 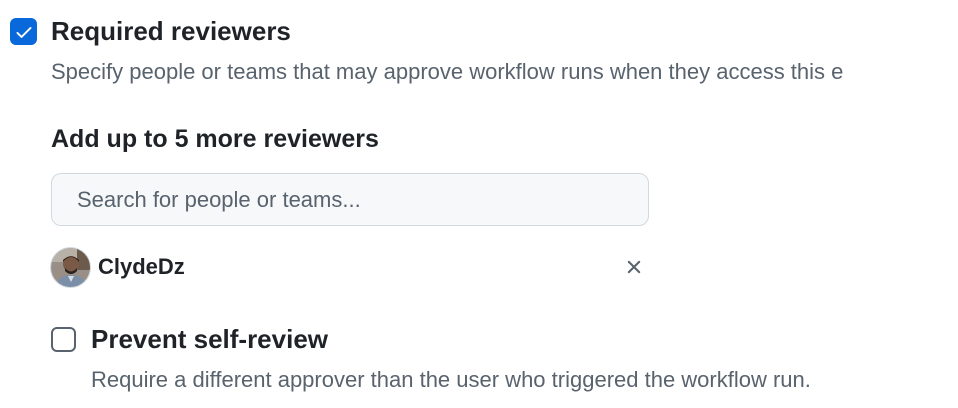 I want to click on add-reviewers-heading: Add up to 5 more reviewers, so click(x=215, y=139).